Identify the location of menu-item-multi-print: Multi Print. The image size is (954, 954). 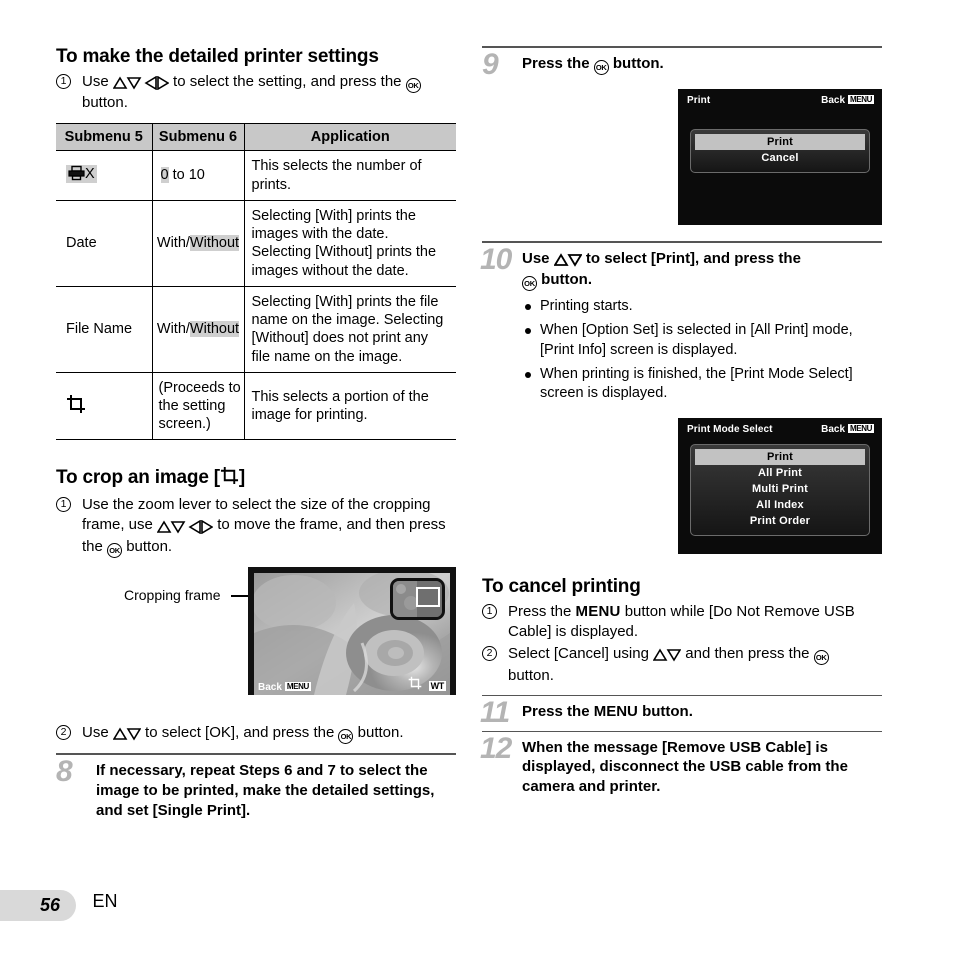
(780, 489).